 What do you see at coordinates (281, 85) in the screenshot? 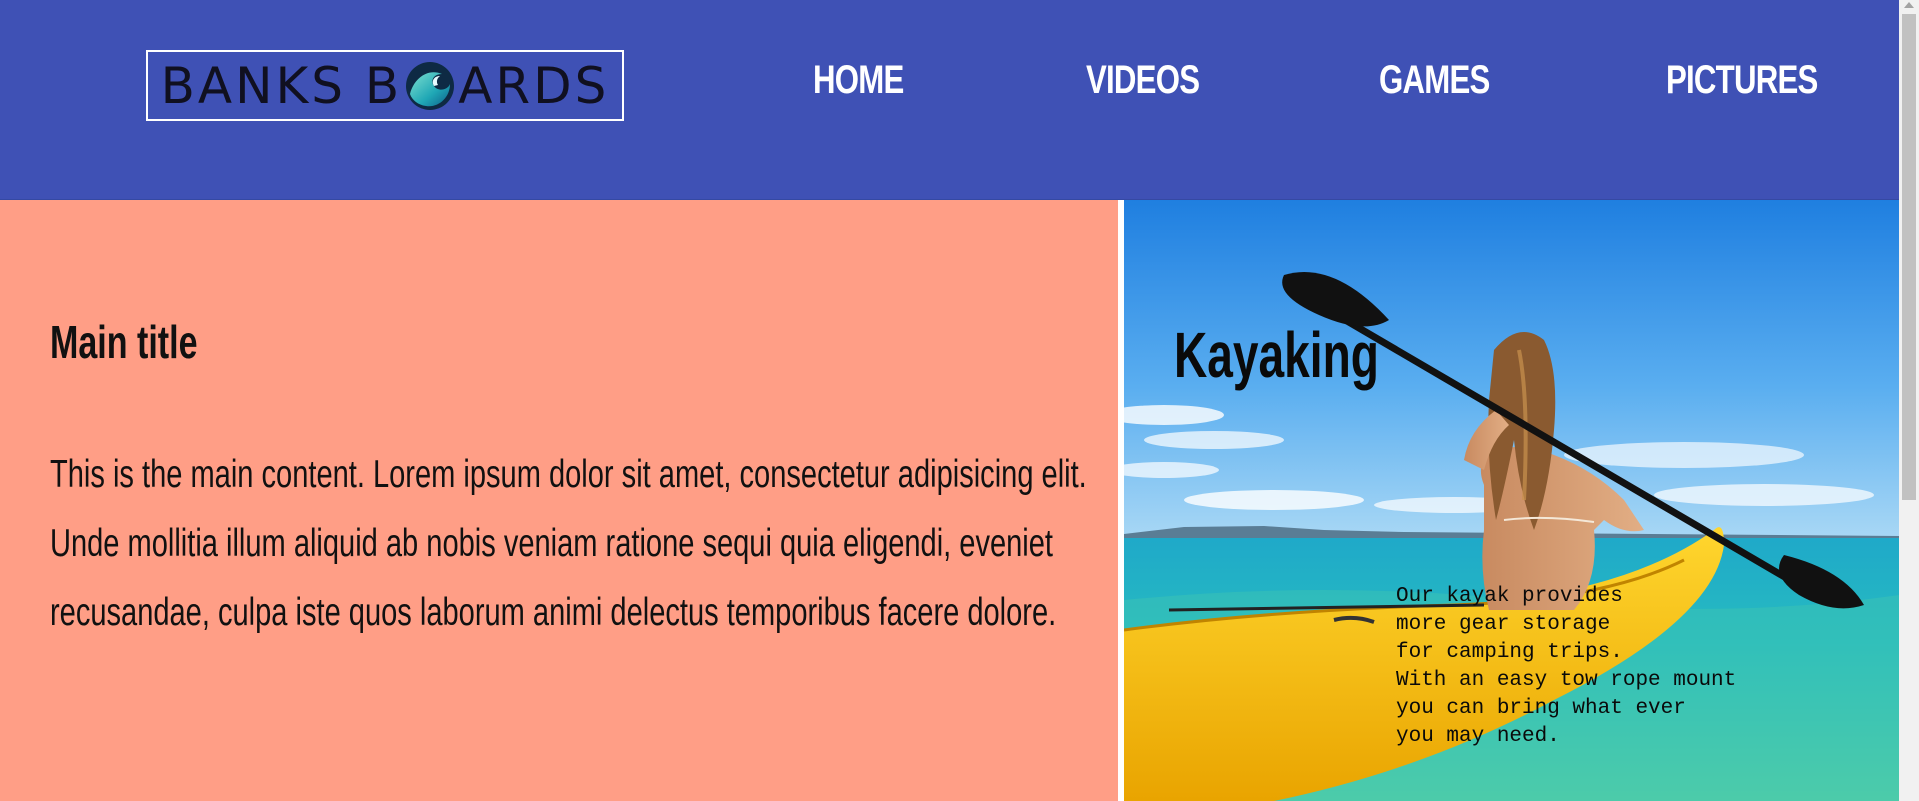
I see `logo-text-left: BANKS B` at bounding box center [281, 85].